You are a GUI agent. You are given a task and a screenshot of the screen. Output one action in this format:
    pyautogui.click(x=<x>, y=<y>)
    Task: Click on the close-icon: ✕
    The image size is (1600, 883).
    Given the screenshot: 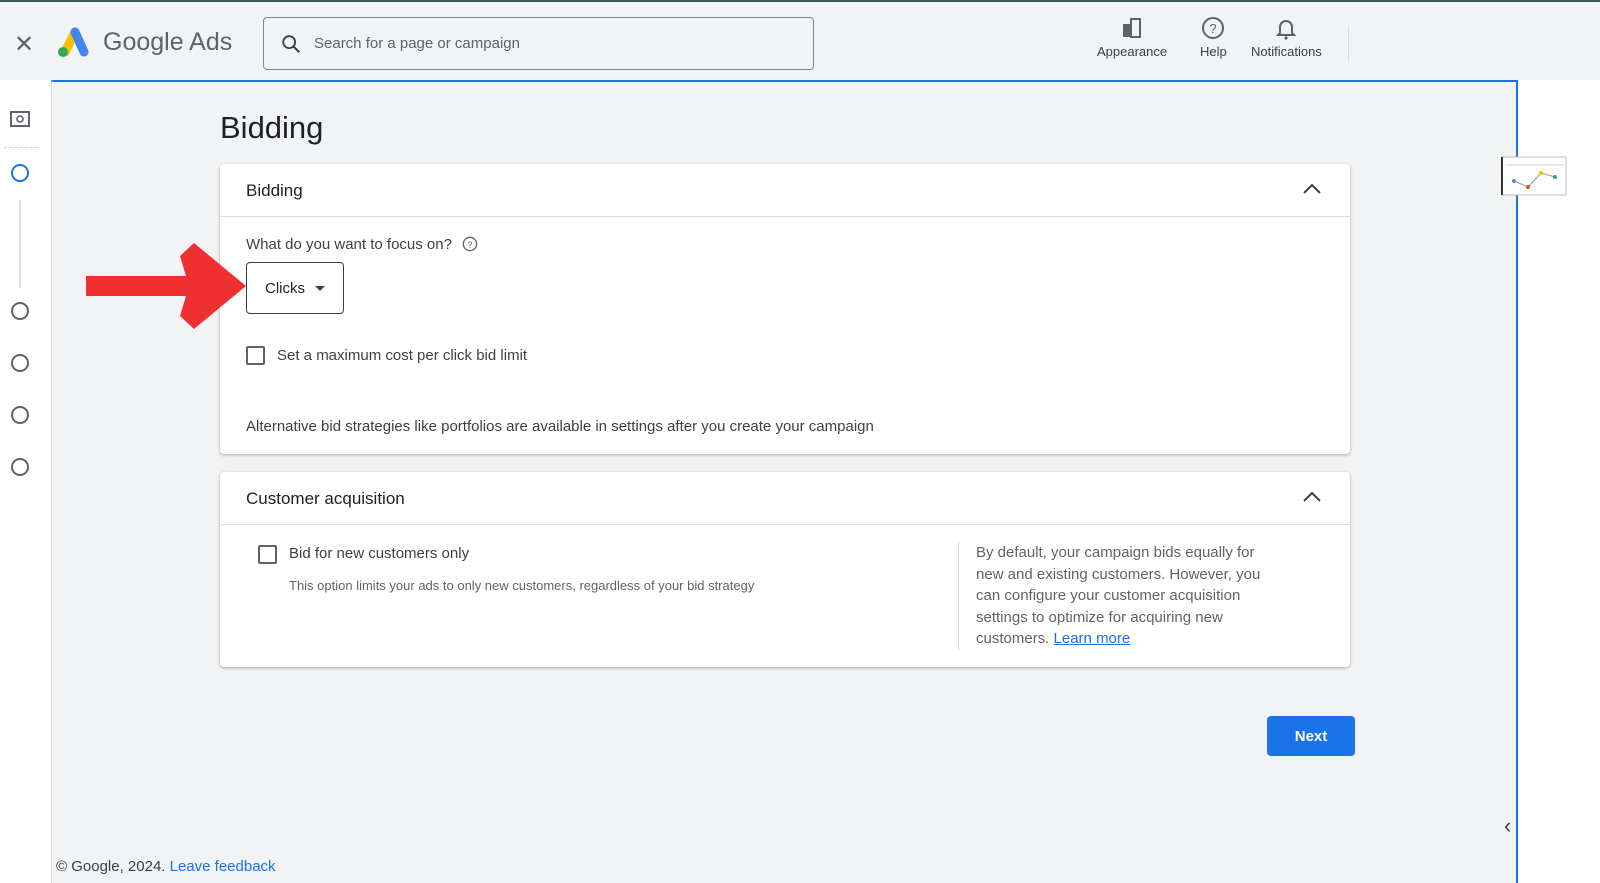 What is the action you would take?
    pyautogui.click(x=24, y=44)
    